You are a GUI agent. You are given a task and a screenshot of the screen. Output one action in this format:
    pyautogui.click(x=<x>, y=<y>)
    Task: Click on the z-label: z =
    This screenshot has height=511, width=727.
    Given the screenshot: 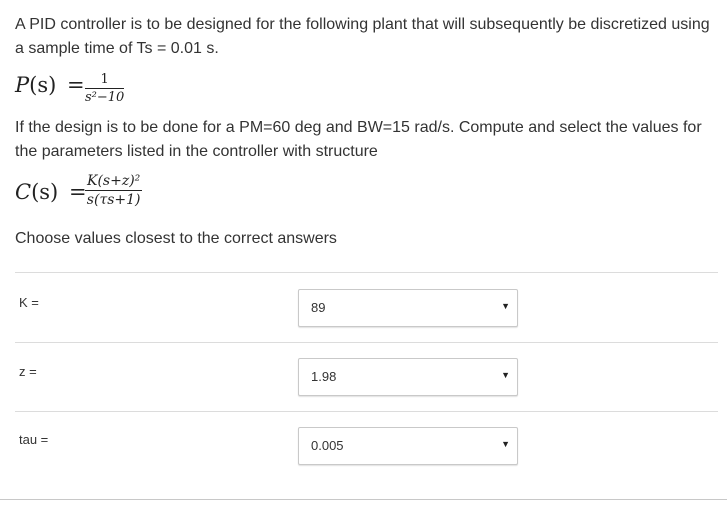 What is the action you would take?
    pyautogui.click(x=28, y=371)
    